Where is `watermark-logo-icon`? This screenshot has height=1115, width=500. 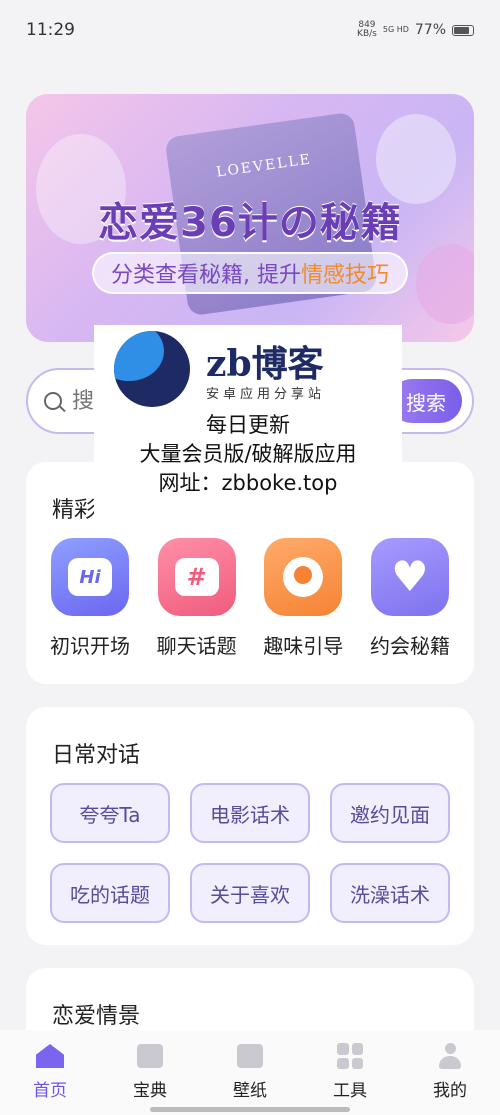
watermark-logo-icon is located at coordinates (152, 369).